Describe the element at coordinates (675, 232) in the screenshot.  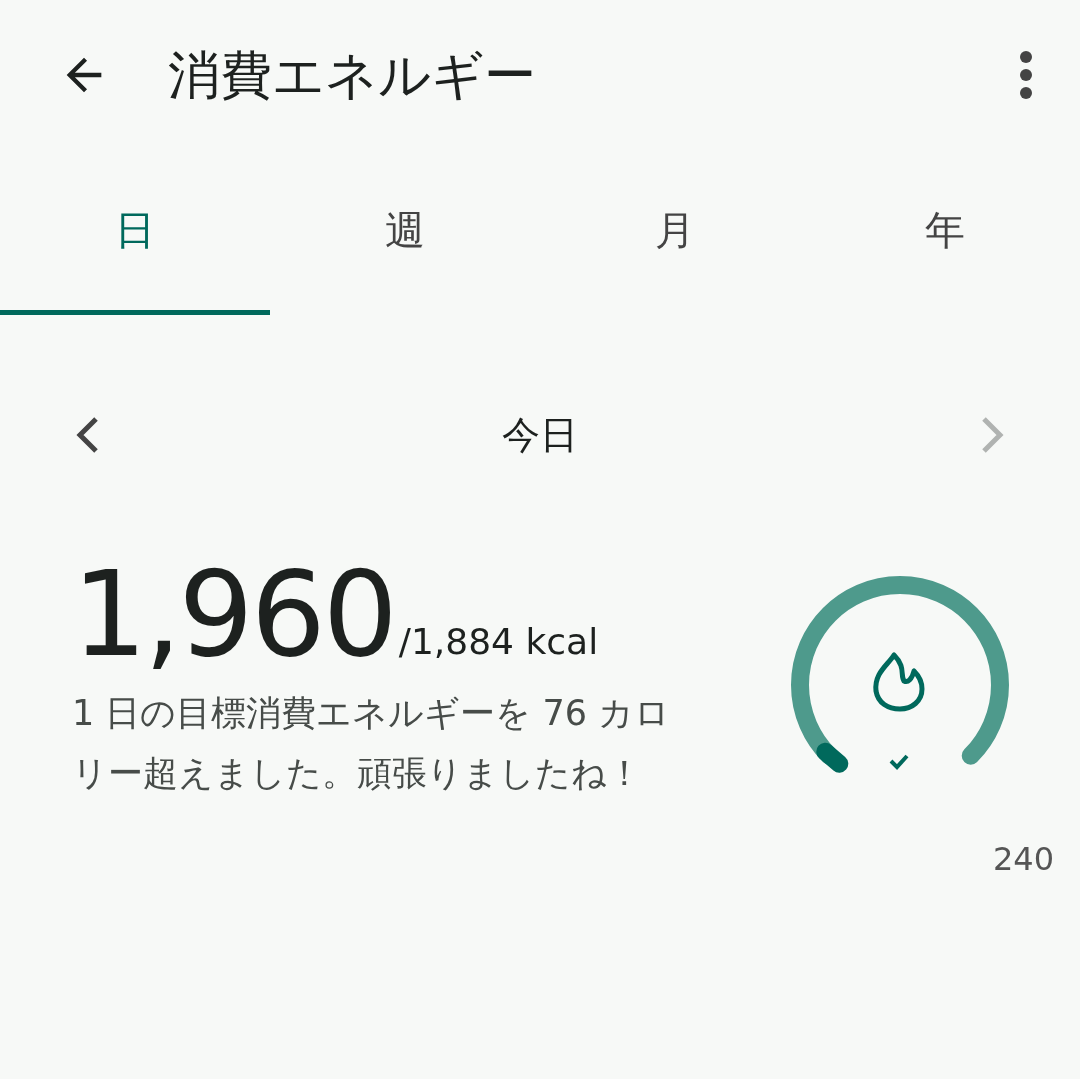
I see `period-tab: 月` at that location.